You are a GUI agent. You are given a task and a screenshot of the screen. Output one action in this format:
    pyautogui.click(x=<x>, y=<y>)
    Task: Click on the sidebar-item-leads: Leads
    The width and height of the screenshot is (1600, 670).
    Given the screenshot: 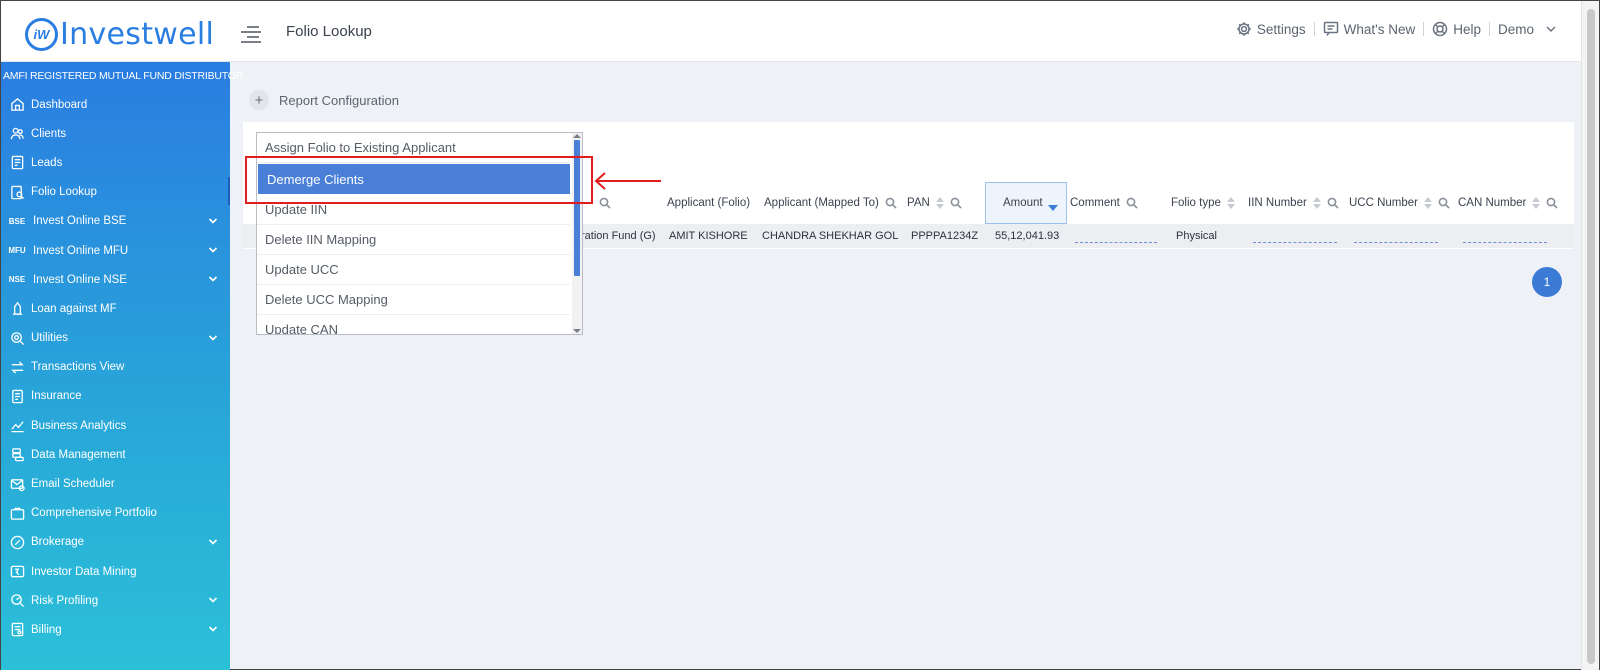 What is the action you would take?
    pyautogui.click(x=115, y=162)
    